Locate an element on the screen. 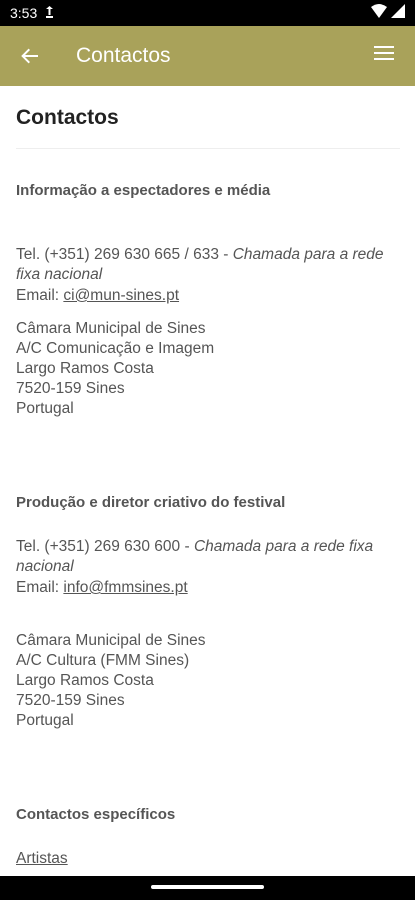 The width and height of the screenshot is (415, 900). system-nav-bar is located at coordinates (207, 888).